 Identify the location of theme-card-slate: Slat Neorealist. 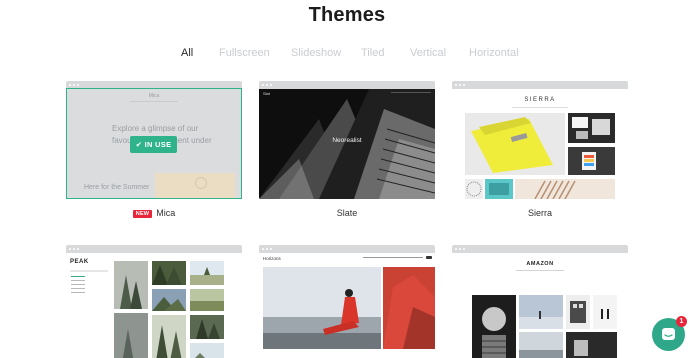
(347, 140).